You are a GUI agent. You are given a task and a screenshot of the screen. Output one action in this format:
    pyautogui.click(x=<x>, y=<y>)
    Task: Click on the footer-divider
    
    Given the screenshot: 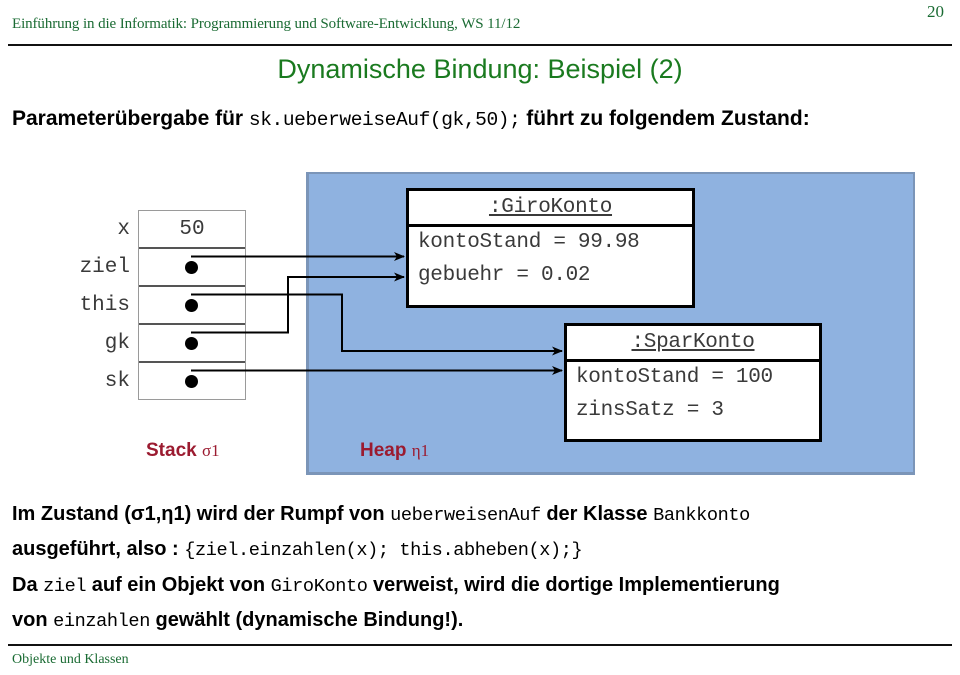 What is the action you would take?
    pyautogui.click(x=480, y=645)
    